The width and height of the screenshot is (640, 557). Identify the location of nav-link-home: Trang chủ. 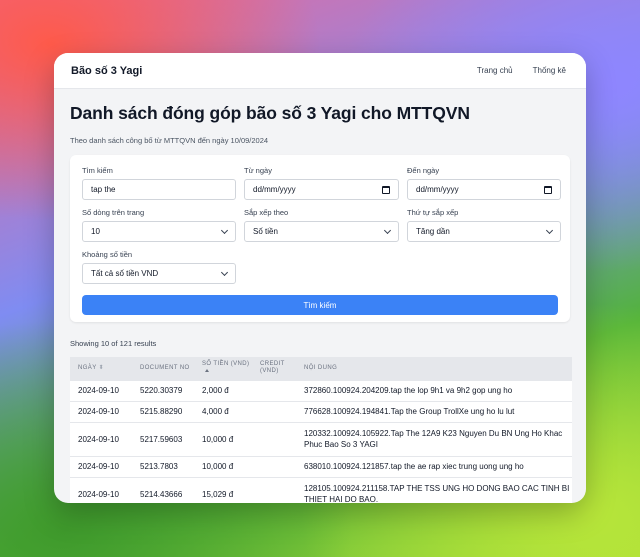
(495, 70).